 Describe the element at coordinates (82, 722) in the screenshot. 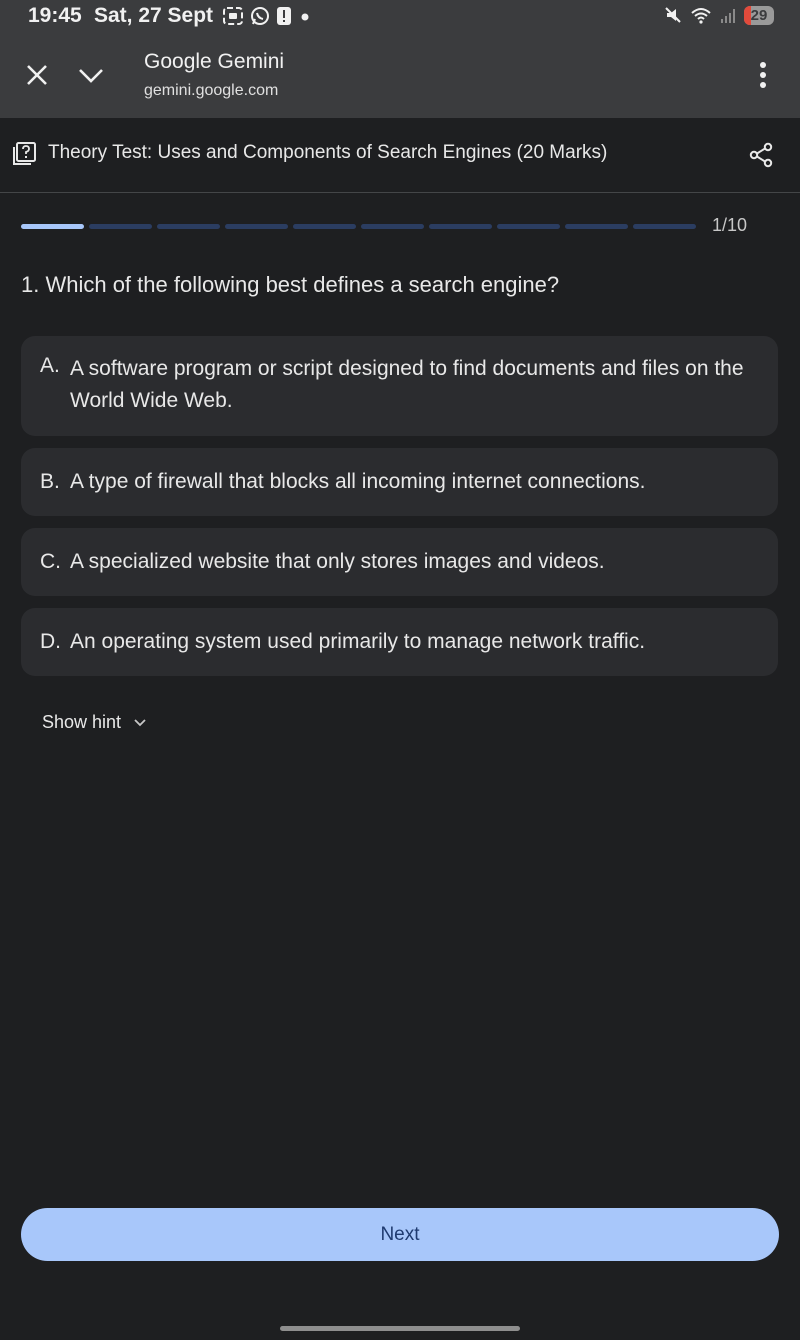

I see `show-hint-label: Show hint` at that location.